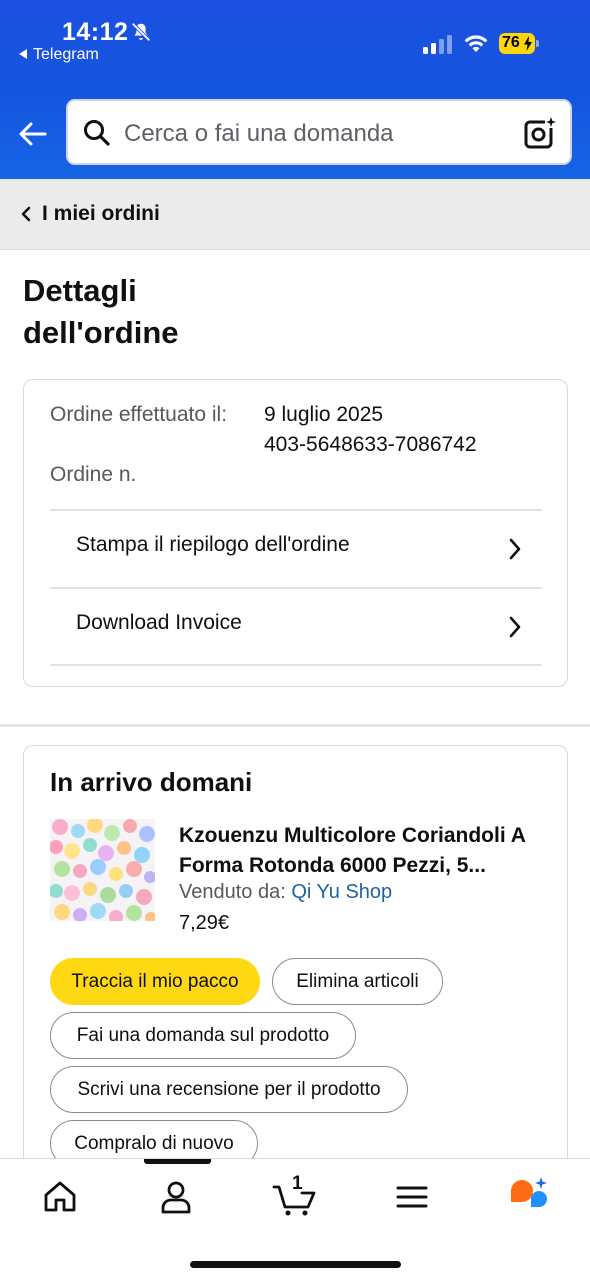  Describe the element at coordinates (176, 1197) in the screenshot. I see `account-icon` at that location.